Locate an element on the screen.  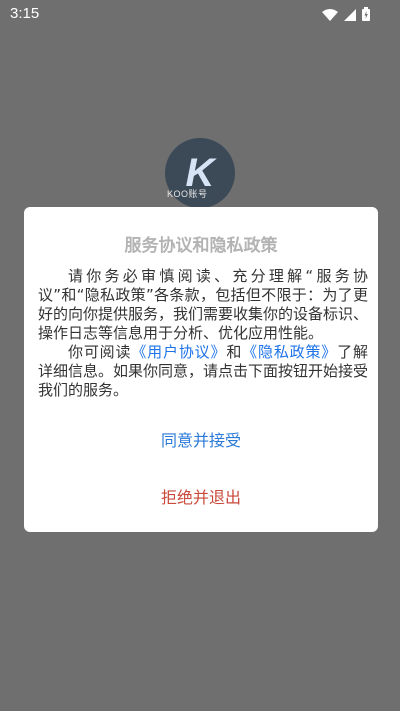
status-bar: 3:15 is located at coordinates (200, 14).